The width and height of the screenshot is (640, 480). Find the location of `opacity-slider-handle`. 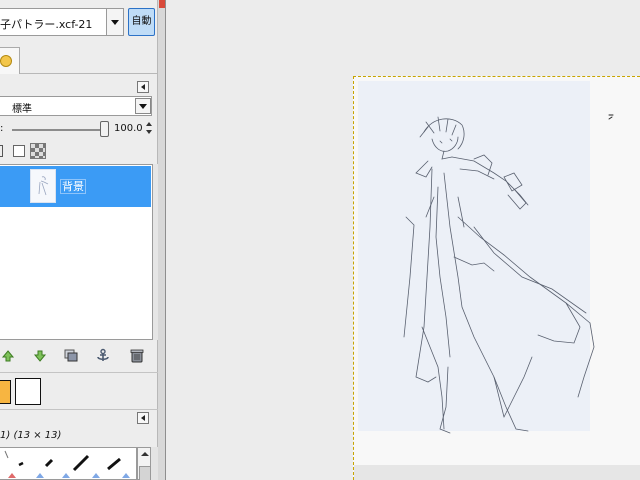

opacity-slider-handle is located at coordinates (104, 129).